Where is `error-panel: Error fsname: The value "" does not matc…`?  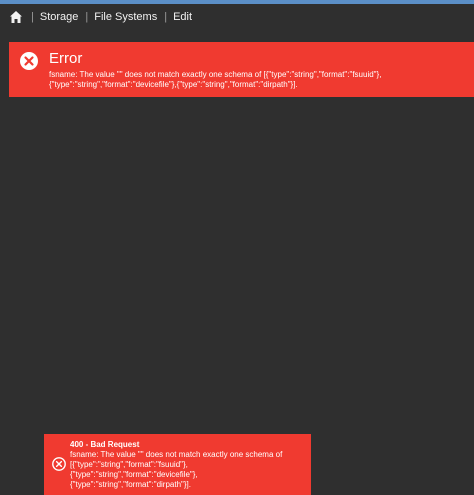 error-panel: Error fsname: The value "" does not matc… is located at coordinates (241, 69).